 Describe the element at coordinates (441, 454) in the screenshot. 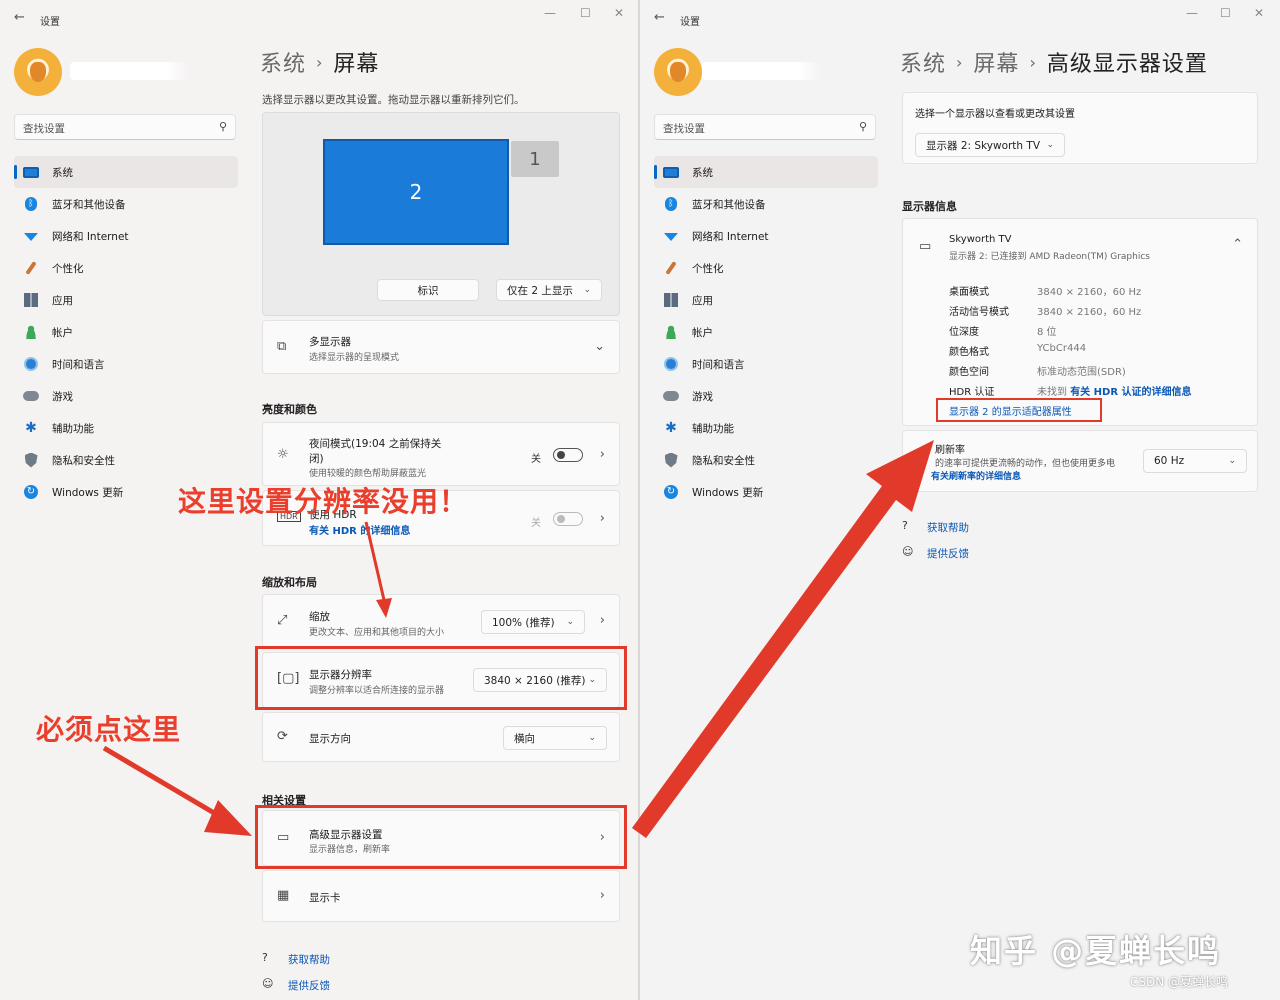

I see `night-light-card: ☼ 夜间模式(19:04 之前保持关 闭) 使用较暖的颜色帮助屏蔽蓝光 关 ›` at that location.